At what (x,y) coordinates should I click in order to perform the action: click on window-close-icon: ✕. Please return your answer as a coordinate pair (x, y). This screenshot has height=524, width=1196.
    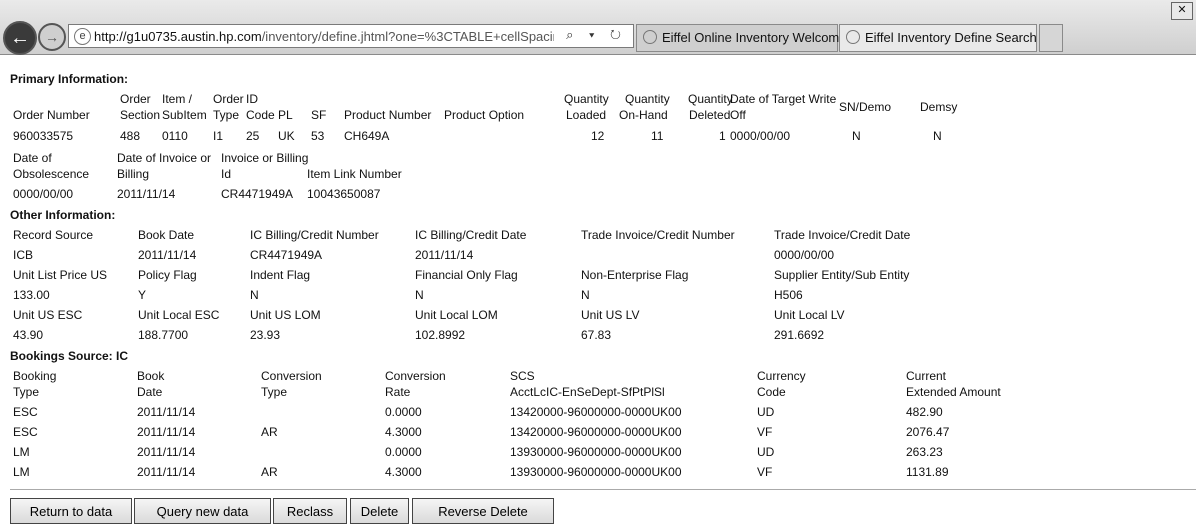
    Looking at the image, I should click on (1182, 11).